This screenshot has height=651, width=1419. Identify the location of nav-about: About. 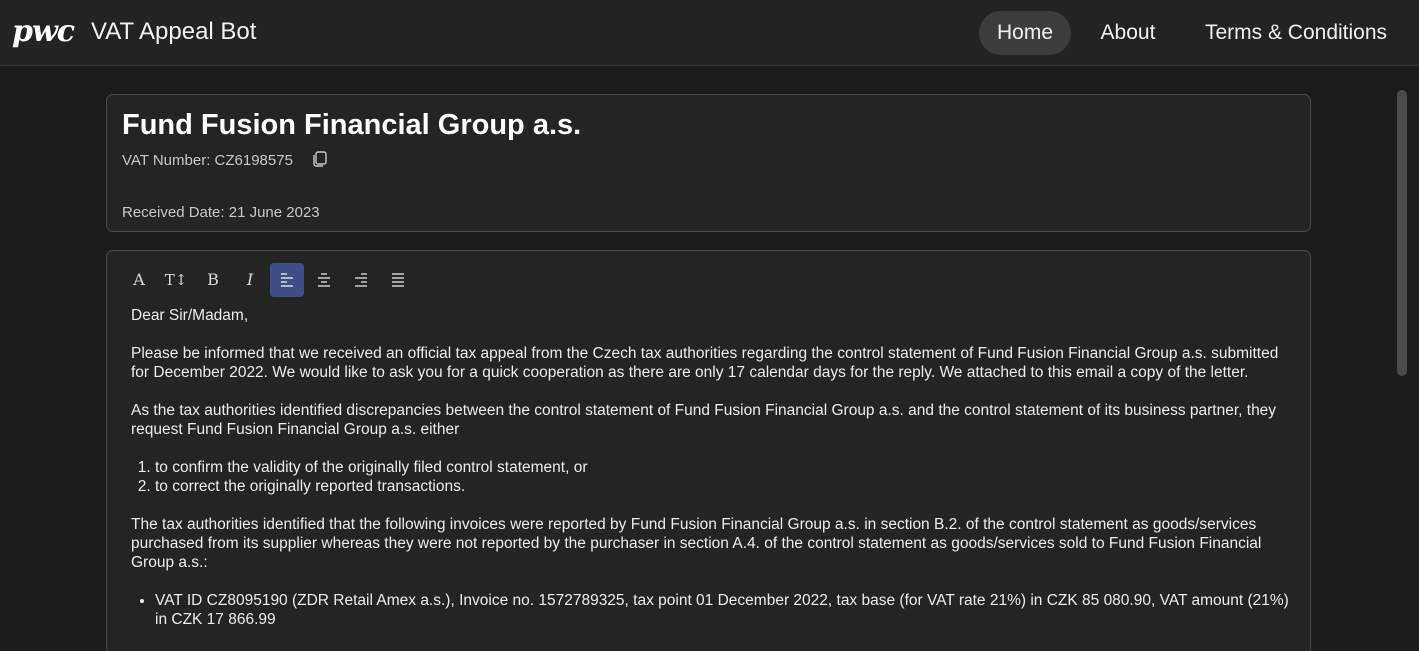
(1128, 33).